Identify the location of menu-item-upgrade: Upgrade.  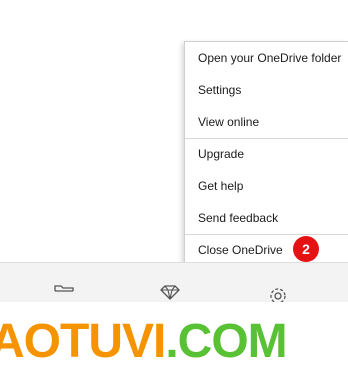
(266, 154).